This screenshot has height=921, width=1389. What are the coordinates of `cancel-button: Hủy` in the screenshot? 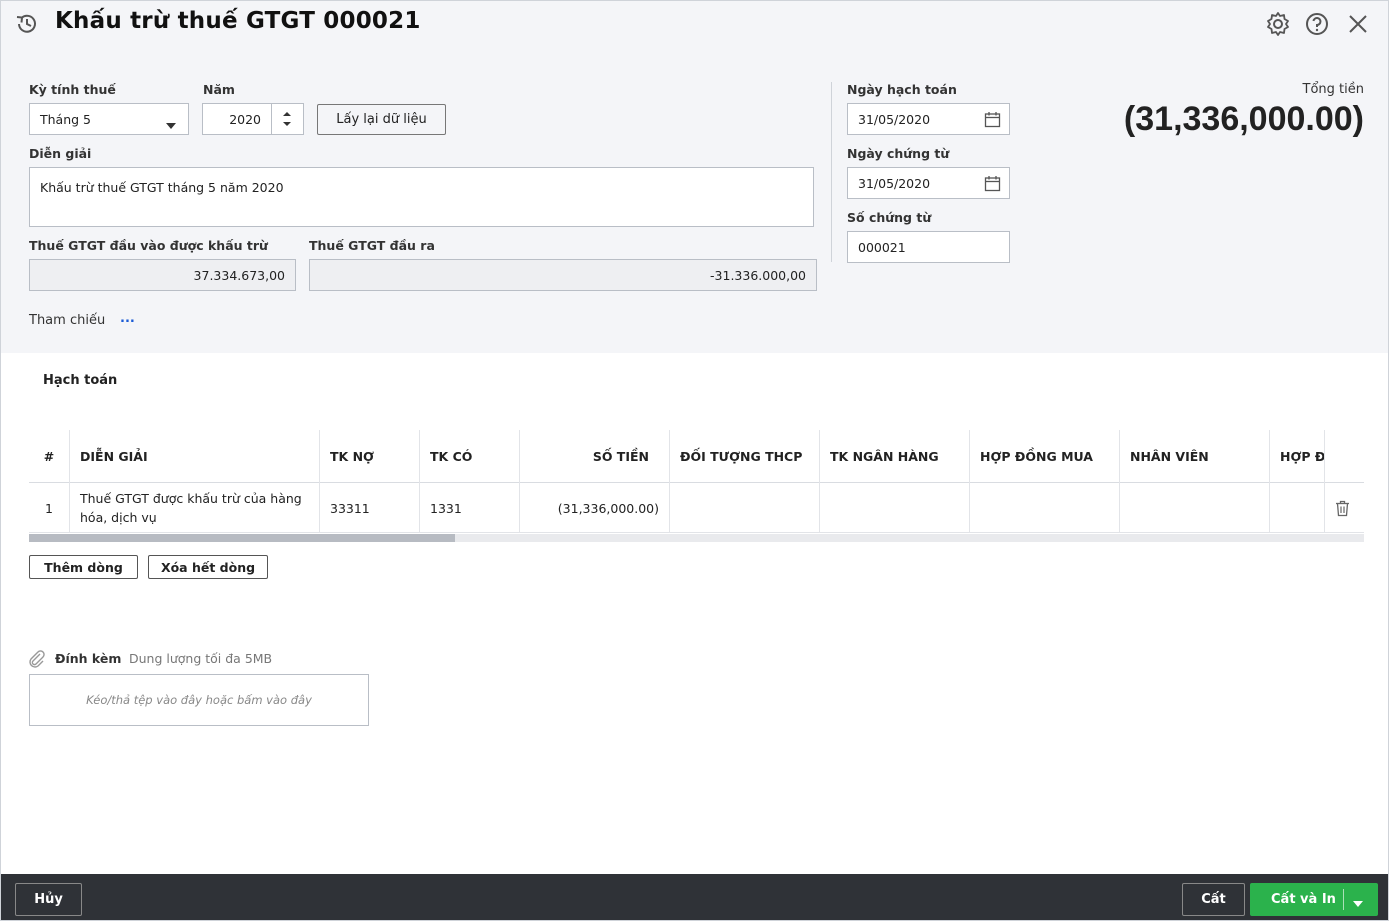 It's located at (48, 899).